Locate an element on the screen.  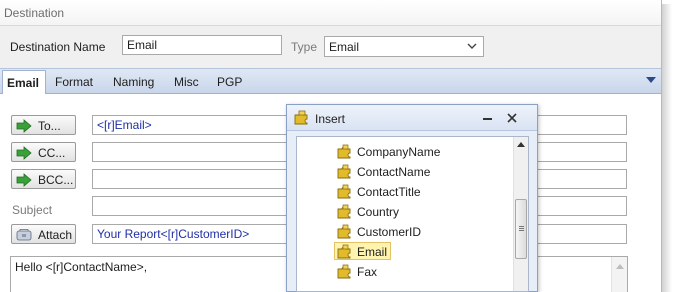
chevron-down-icon is located at coordinates (472, 46).